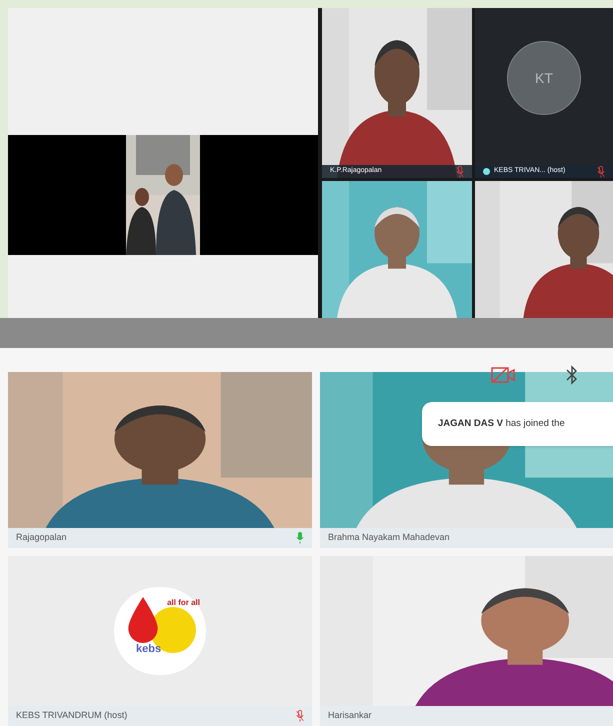 The image size is (613, 726). I want to click on participant-name: Brahma Nayakam Mahadevan, so click(389, 537).